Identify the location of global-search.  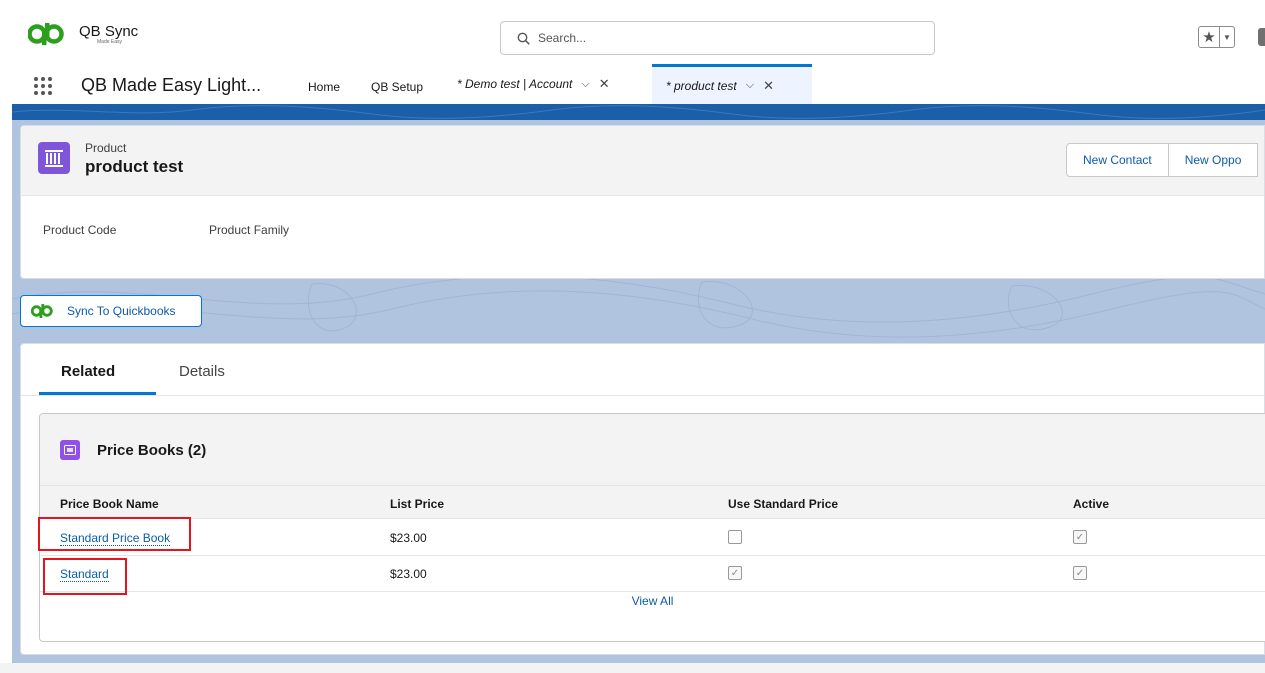
(717, 38).